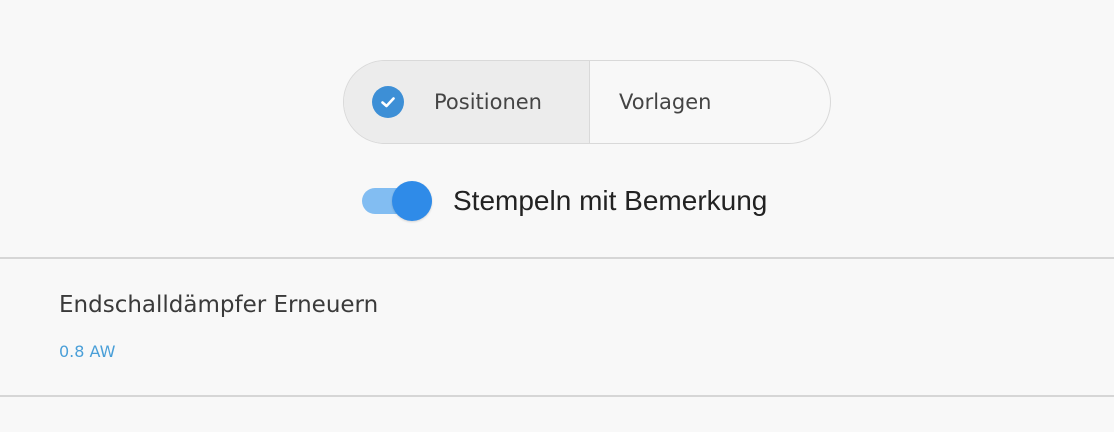 This screenshot has width=1114, height=432. I want to click on toggle-row: Stempeln mit Bemerkung, so click(564, 201).